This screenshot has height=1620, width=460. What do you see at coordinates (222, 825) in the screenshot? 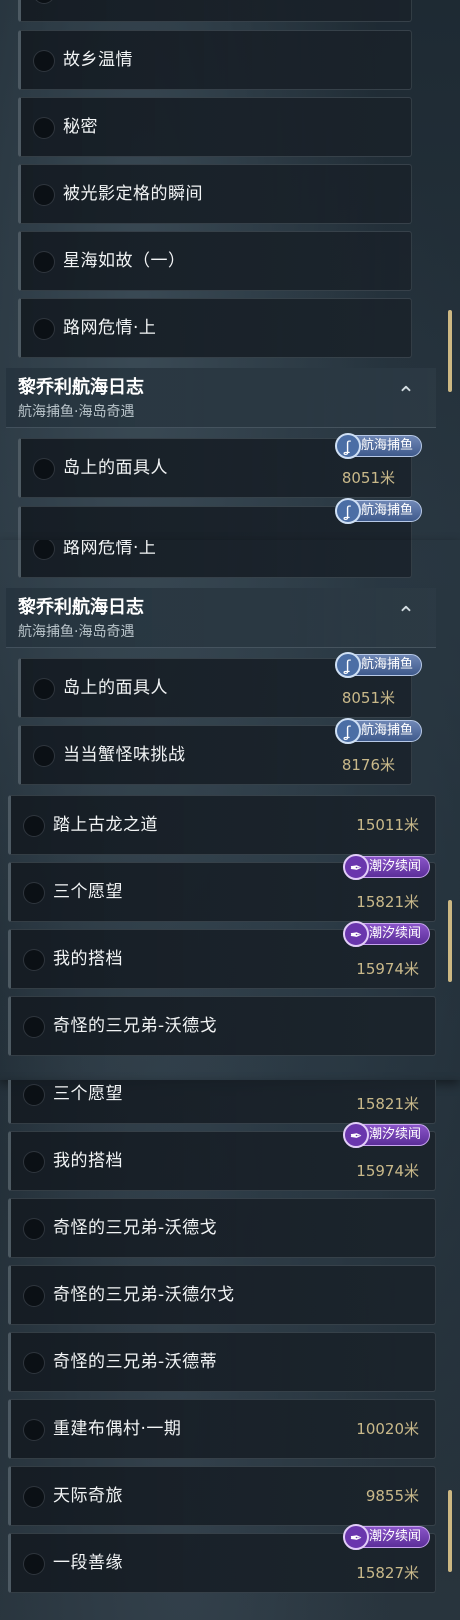
I see `quest-row: 踏上古龙之道 15011米` at bounding box center [222, 825].